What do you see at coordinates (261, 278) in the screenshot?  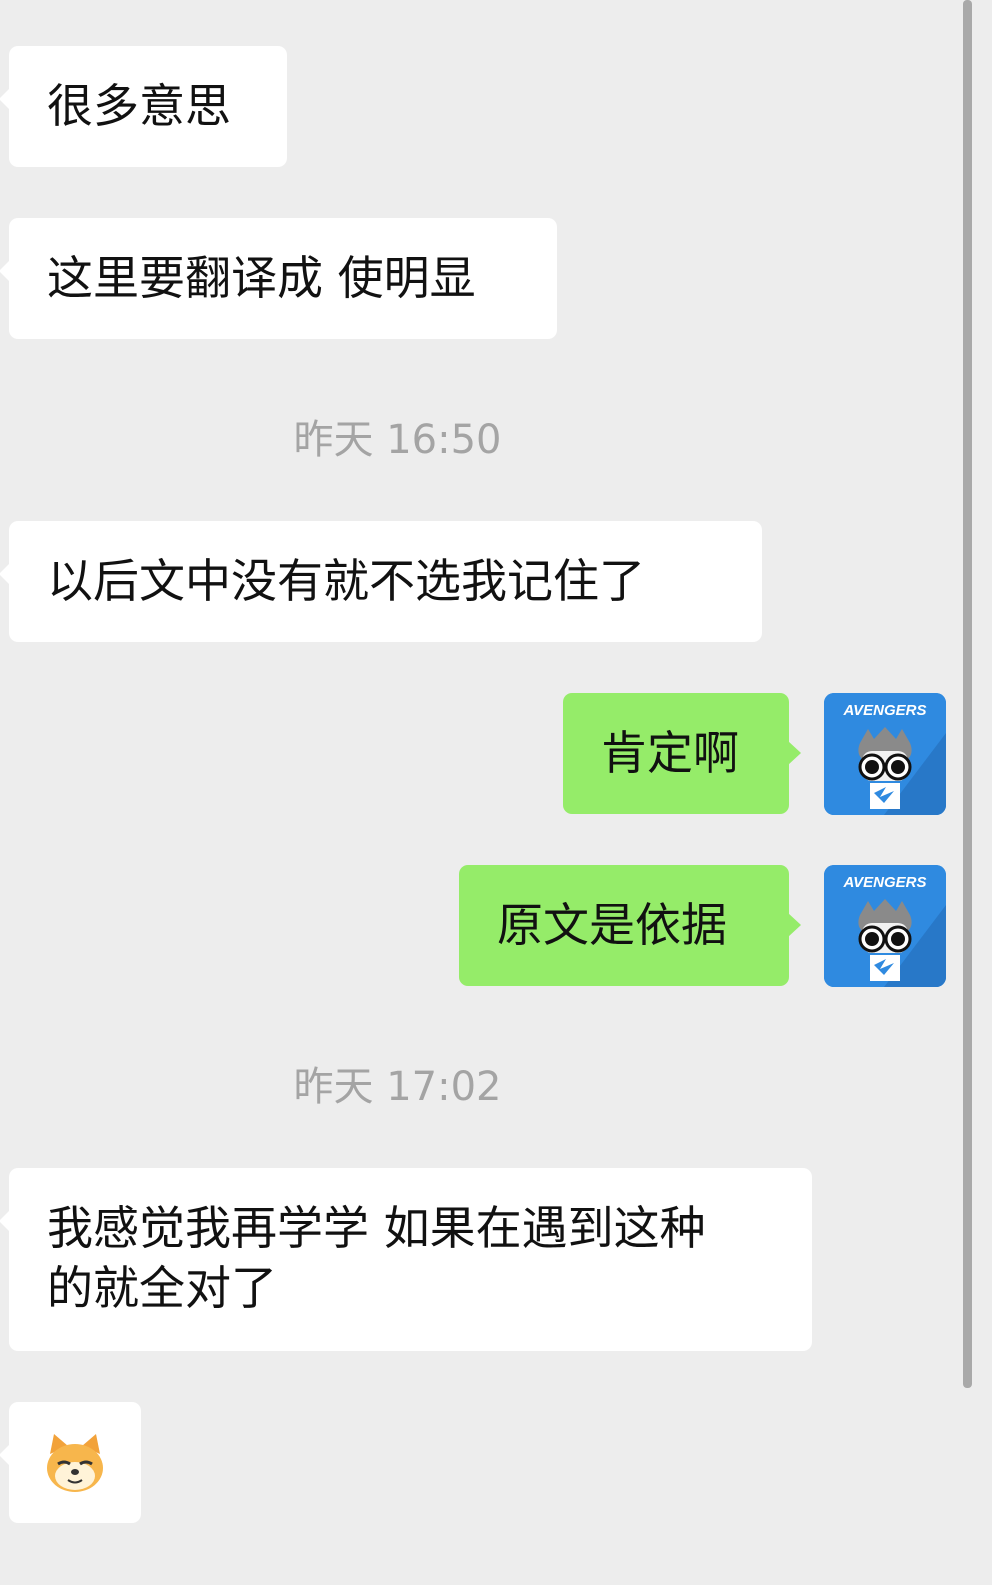 I see `message-text: 这里要翻译成 使明显` at bounding box center [261, 278].